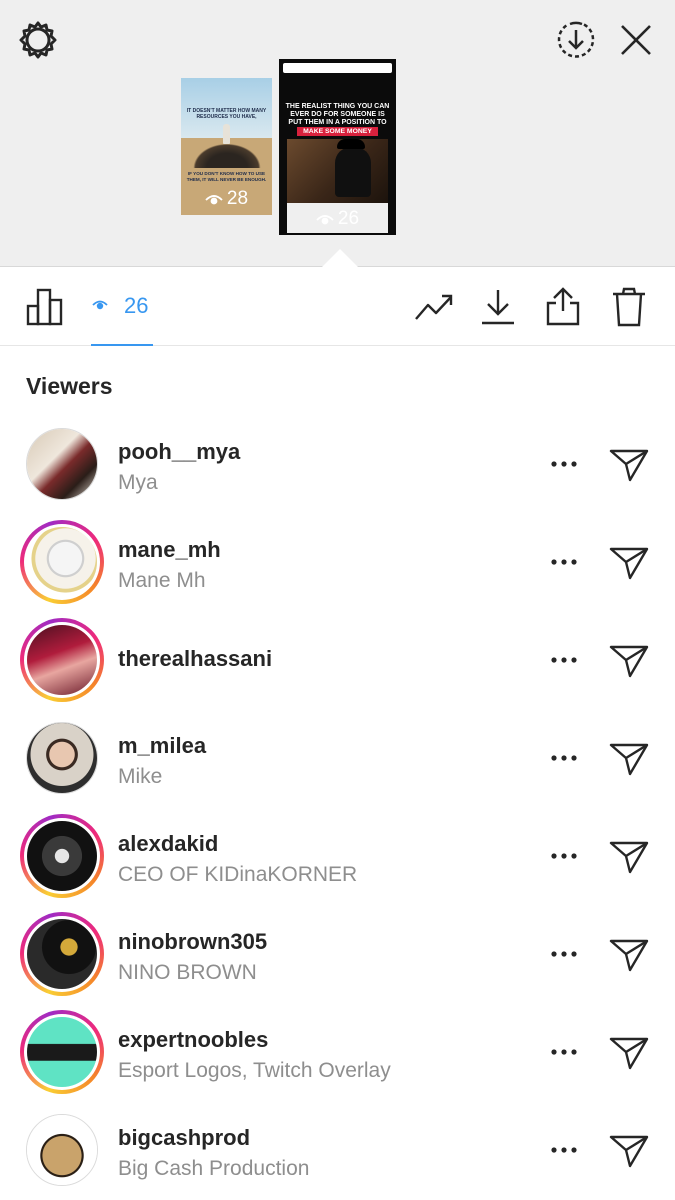  I want to click on story-2-highlight: MAKE SOME MONEY, so click(337, 131).